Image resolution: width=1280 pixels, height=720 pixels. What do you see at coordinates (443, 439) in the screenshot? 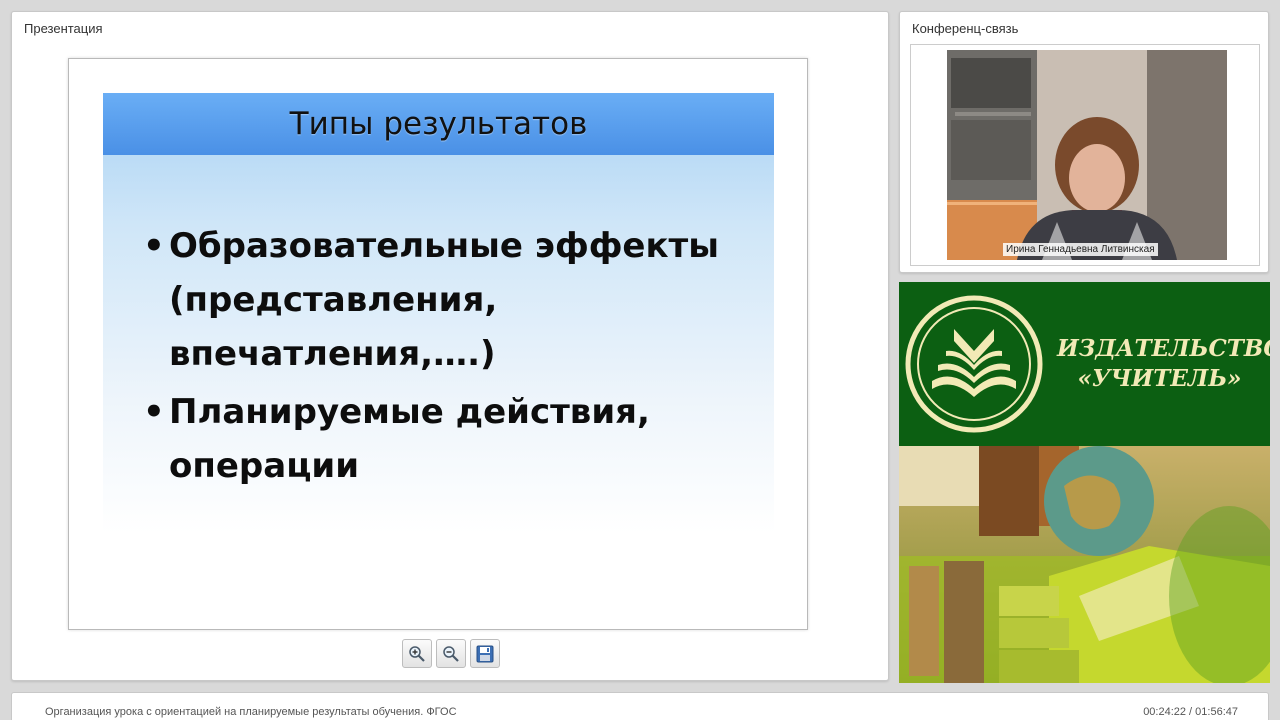
I see `slide-bullet: Планируемые действия, операции` at bounding box center [443, 439].